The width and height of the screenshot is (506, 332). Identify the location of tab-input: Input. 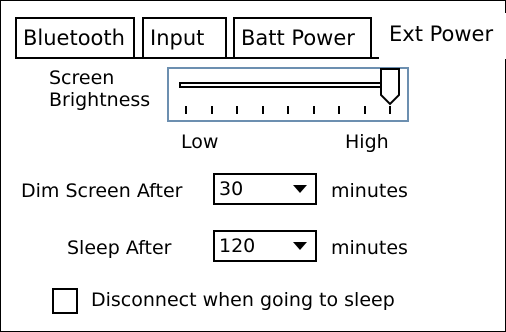
(184, 37).